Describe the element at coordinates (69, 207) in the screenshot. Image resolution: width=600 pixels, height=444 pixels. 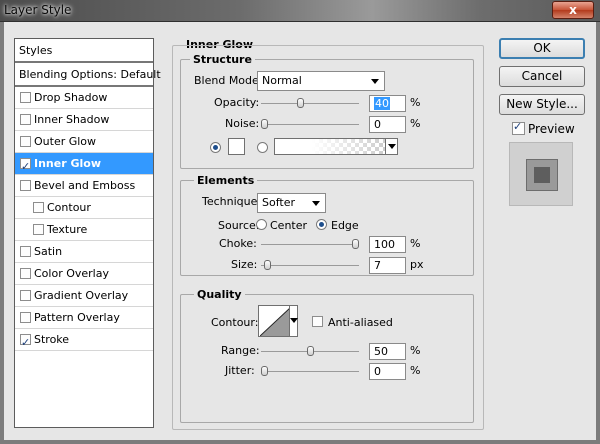
I see `style-item-label: Contour` at that location.